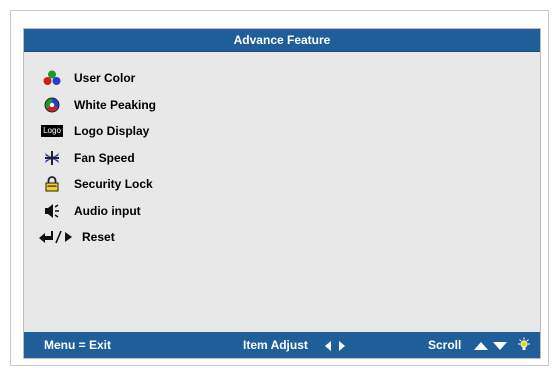 The width and height of the screenshot is (559, 374). I want to click on logo-icon-text: Logo, so click(52, 131).